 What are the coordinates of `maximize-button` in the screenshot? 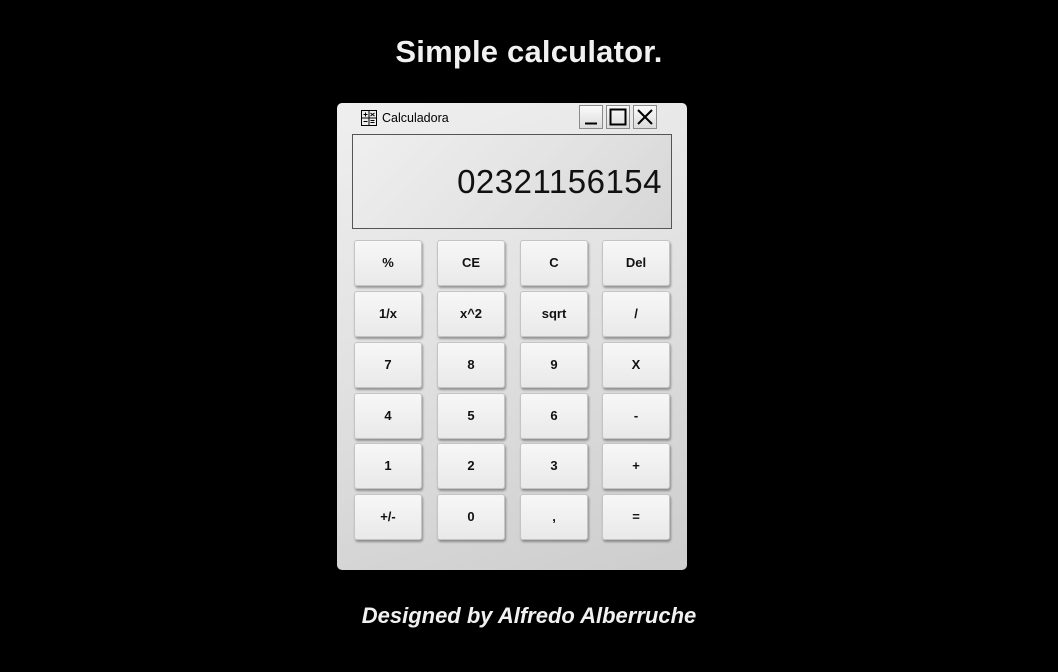 It's located at (618, 117).